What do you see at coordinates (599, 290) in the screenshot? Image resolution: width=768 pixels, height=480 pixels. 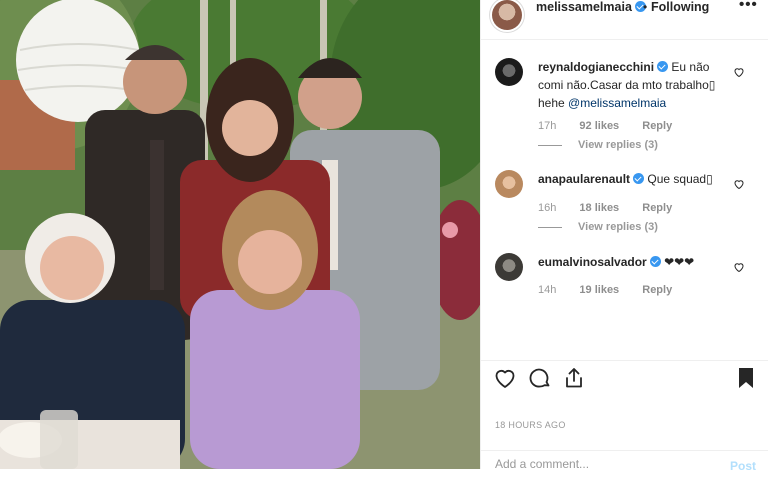 I see `comment-likes: 19 likes` at bounding box center [599, 290].